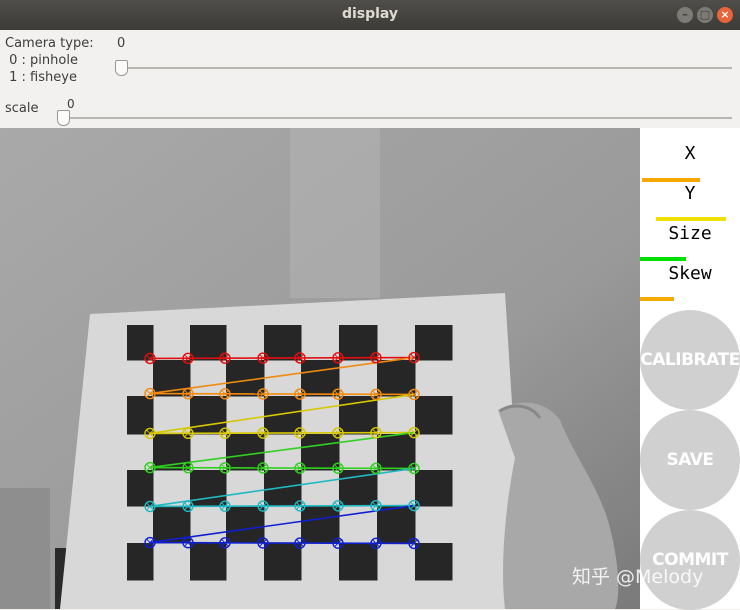  I want to click on background-object, so click(25, 548).